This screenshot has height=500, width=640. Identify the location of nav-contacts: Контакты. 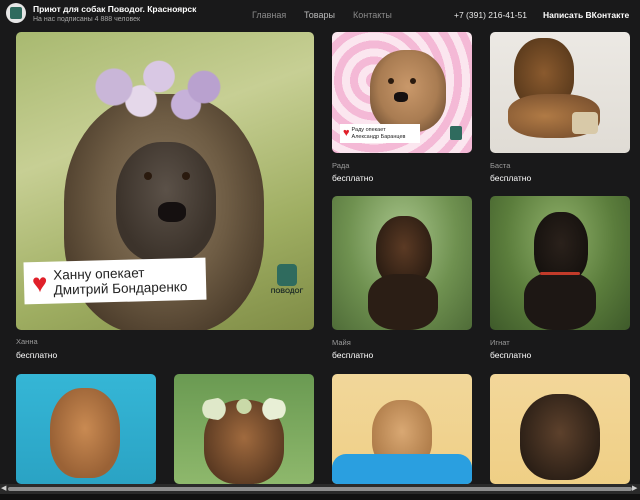
(372, 15).